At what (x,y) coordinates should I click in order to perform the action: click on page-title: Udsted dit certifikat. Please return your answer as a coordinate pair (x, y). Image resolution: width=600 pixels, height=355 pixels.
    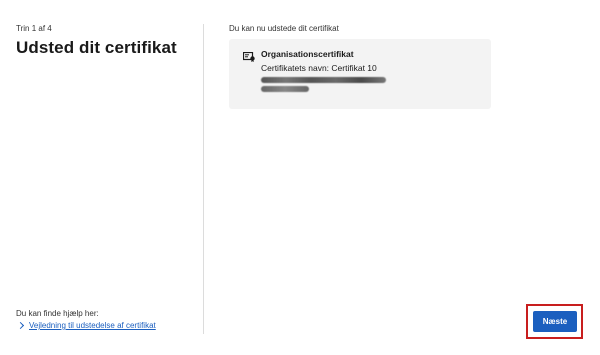
    Looking at the image, I should click on (96, 47).